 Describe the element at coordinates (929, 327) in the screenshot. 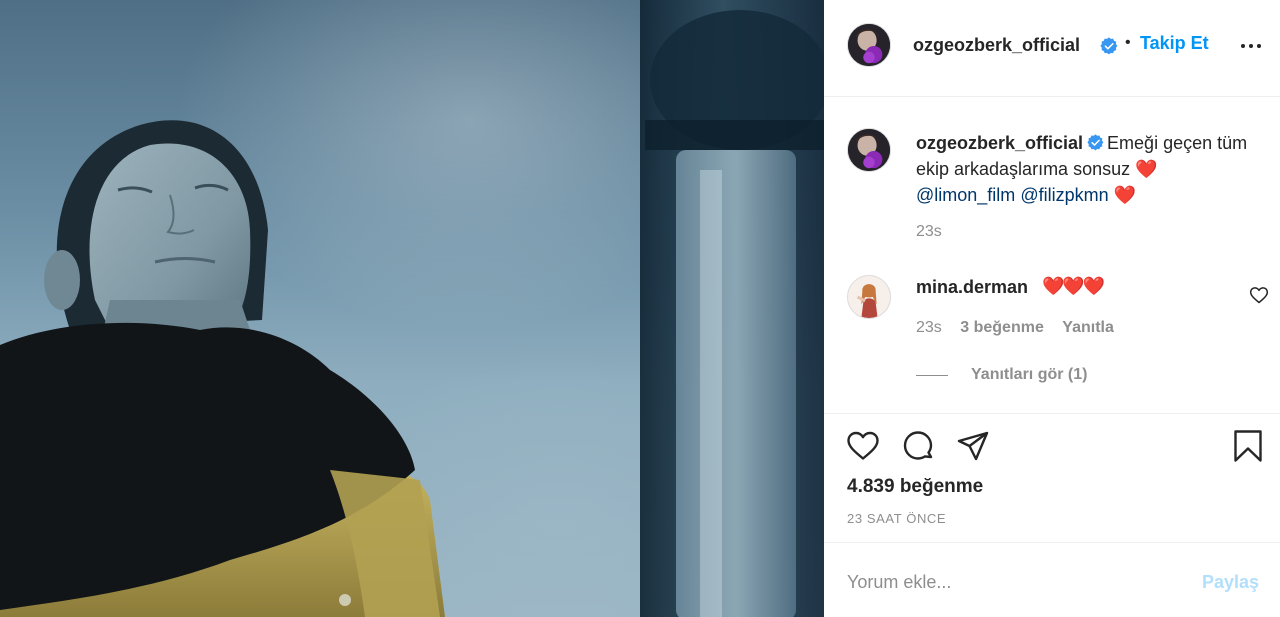

I see `comment-timestamp: 23s` at that location.